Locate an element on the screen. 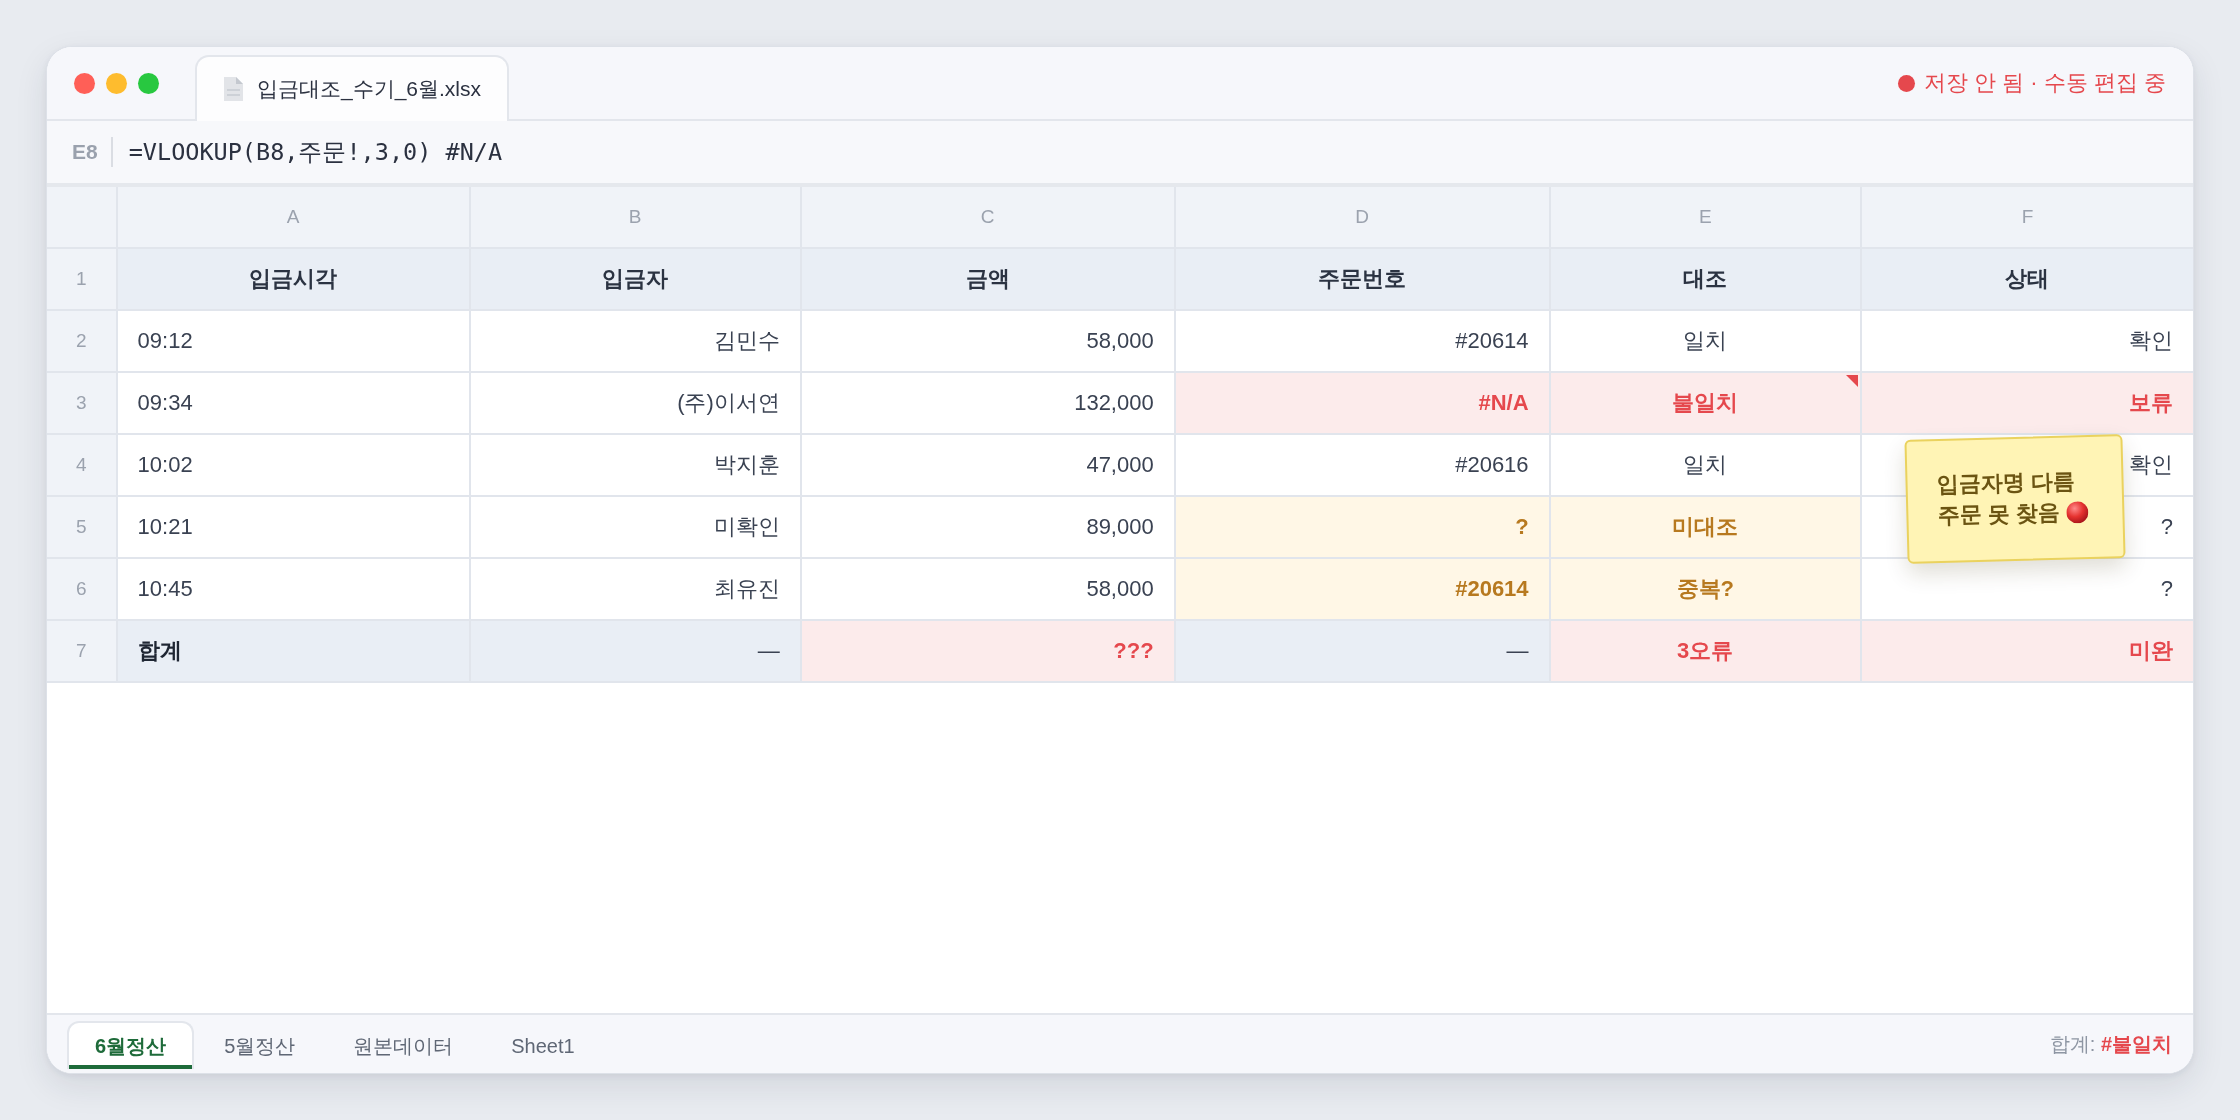 This screenshot has width=2240, height=1120. table-cell: 10:02 is located at coordinates (293, 465).